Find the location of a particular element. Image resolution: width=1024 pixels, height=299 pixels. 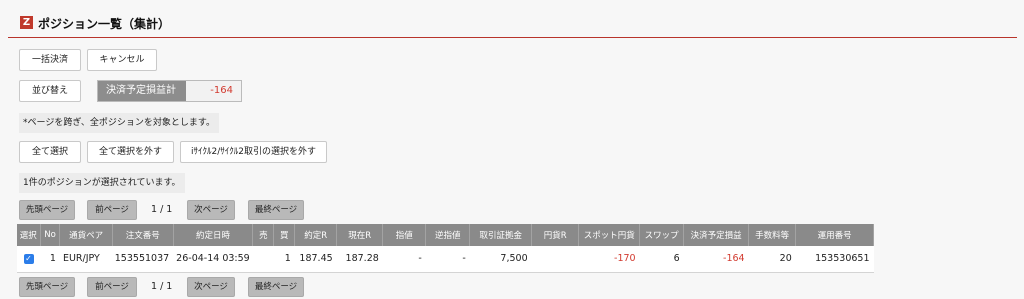

cell-stop: - is located at coordinates (447, 259).